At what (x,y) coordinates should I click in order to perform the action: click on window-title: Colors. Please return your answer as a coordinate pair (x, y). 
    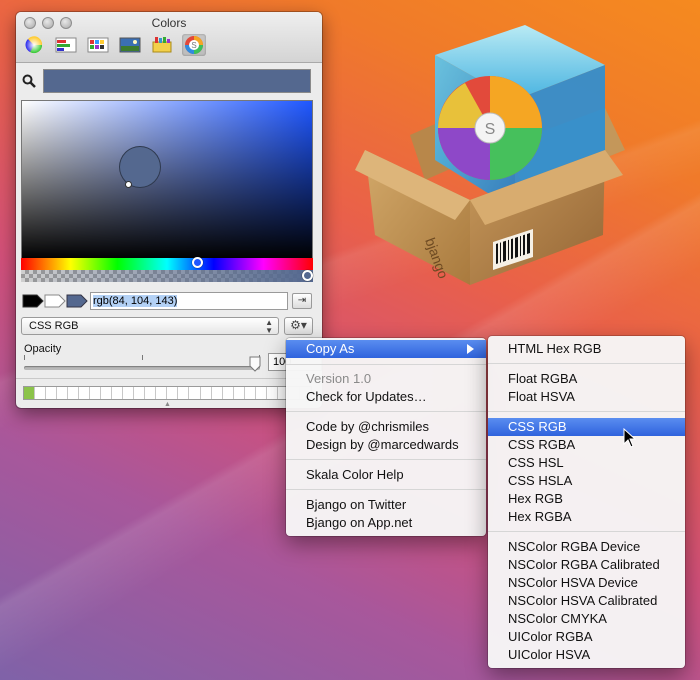
    Looking at the image, I should click on (169, 23).